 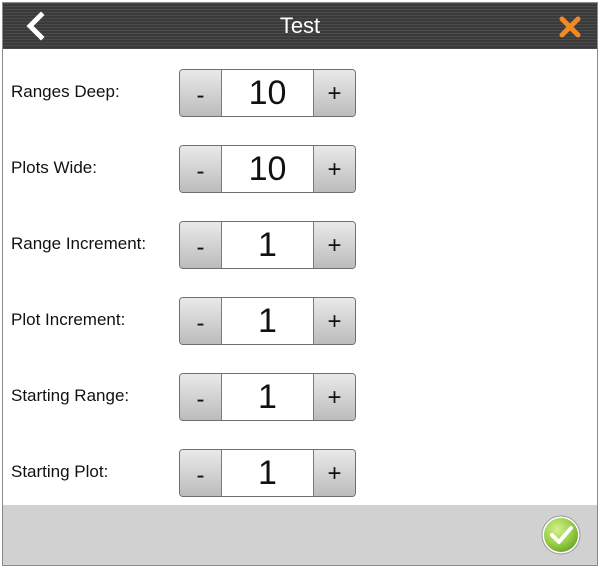 I want to click on starting-plot-input, so click(x=267, y=473).